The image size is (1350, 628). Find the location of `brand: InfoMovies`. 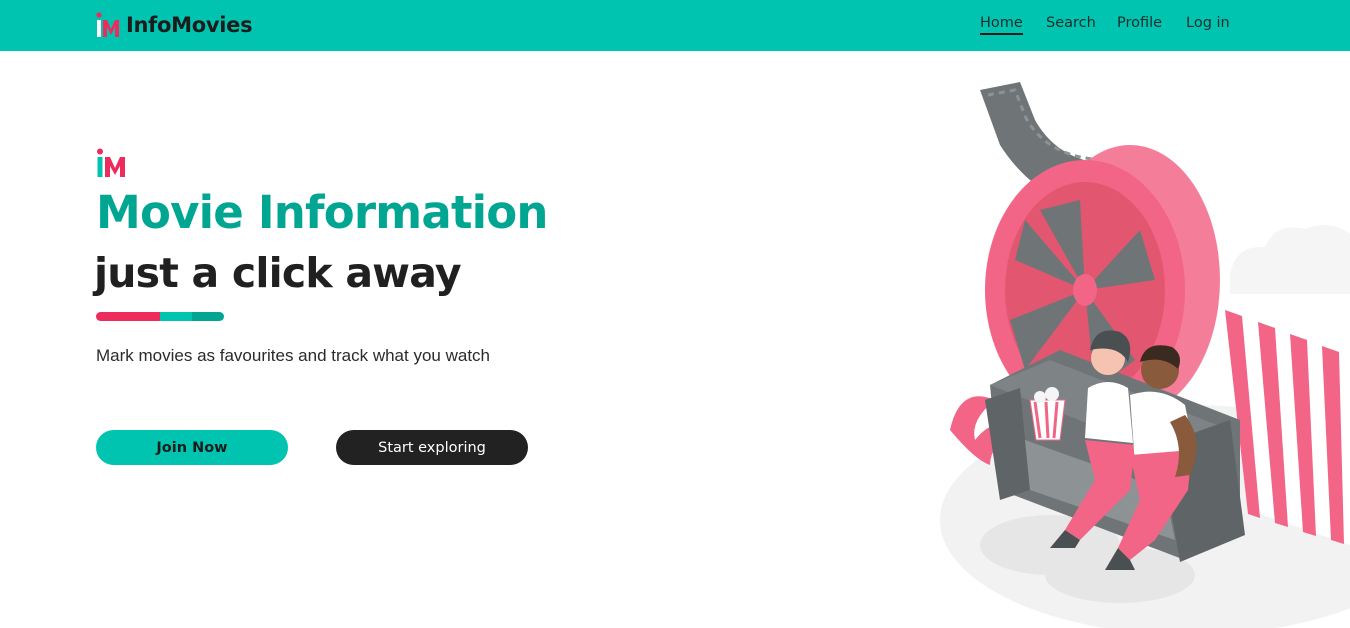

brand: InfoMovies is located at coordinates (174, 25).